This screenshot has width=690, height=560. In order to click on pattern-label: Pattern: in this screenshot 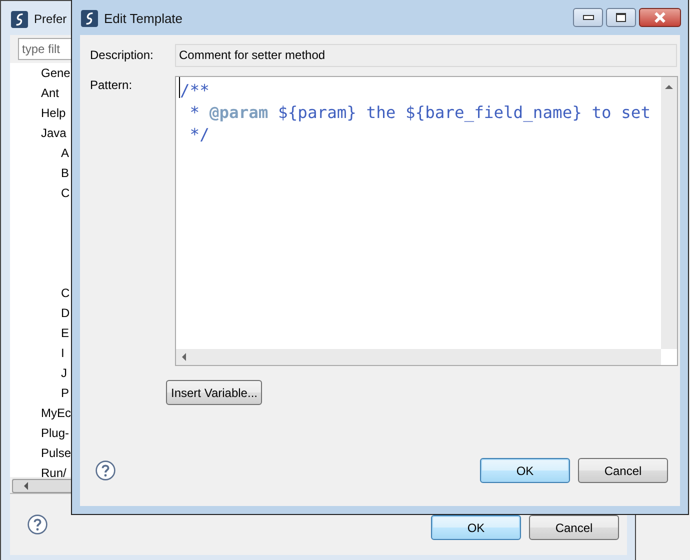, I will do `click(111, 85)`.